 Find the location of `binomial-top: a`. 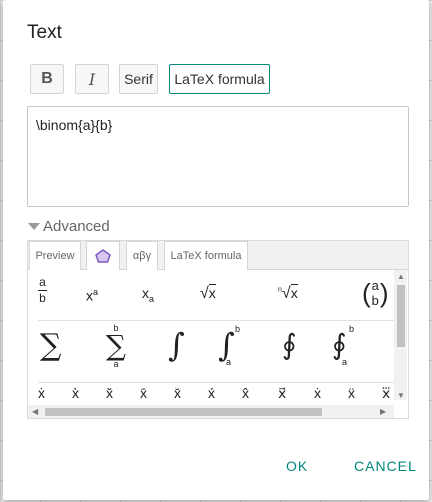

binomial-top: a is located at coordinates (375, 285).